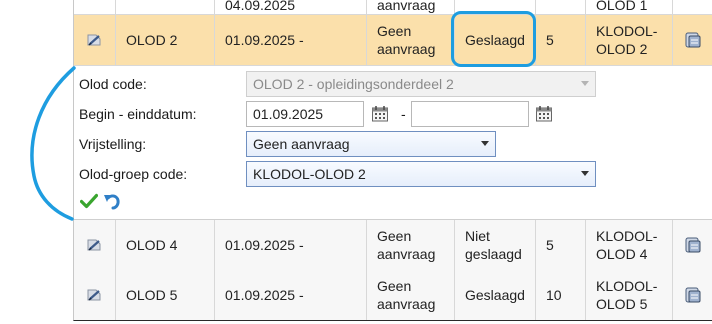 This screenshot has height=324, width=712. What do you see at coordinates (628, 7) in the screenshot?
I see `groep-cell: OLOD 1` at bounding box center [628, 7].